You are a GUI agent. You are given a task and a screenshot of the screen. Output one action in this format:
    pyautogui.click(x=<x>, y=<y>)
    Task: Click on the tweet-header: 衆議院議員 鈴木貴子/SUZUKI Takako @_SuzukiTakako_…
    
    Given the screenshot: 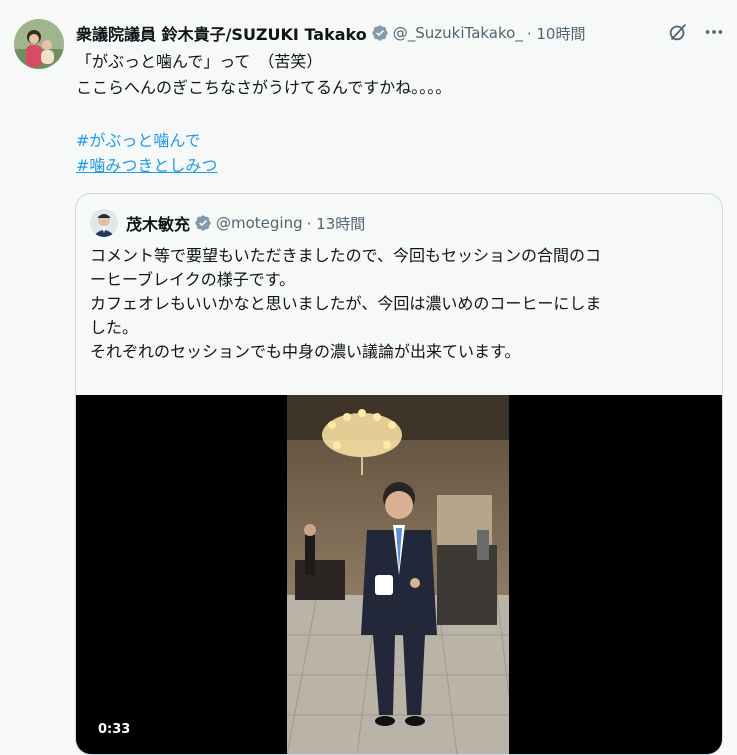 What is the action you would take?
    pyautogui.click(x=400, y=33)
    